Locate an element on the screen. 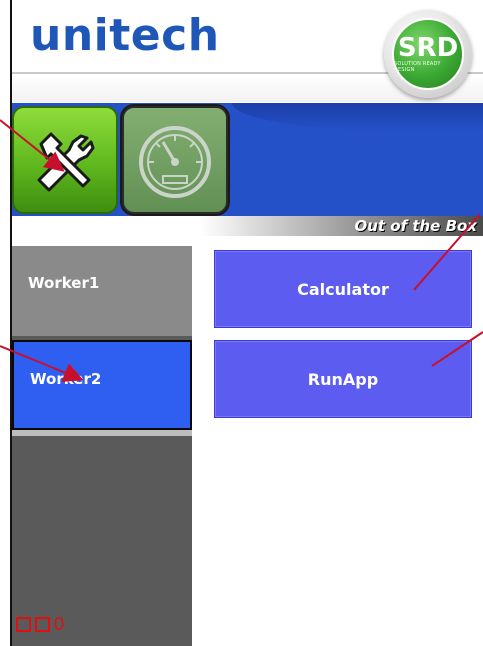  srd-logo: SRD SOLUTION READY DESIGN is located at coordinates (428, 54).